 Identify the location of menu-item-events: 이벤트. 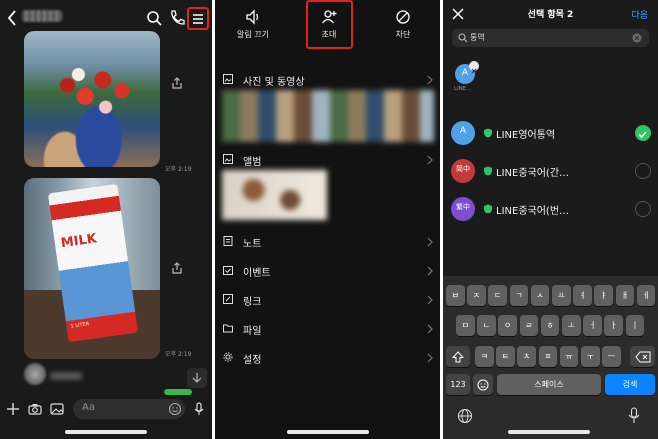
(329, 271).